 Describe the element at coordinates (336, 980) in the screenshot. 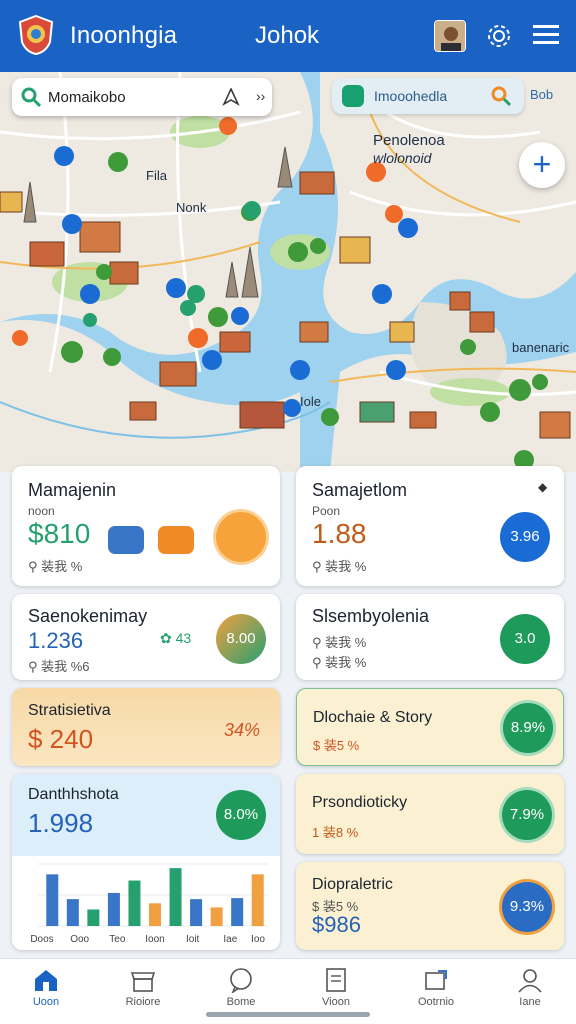

I see `document-icon` at that location.